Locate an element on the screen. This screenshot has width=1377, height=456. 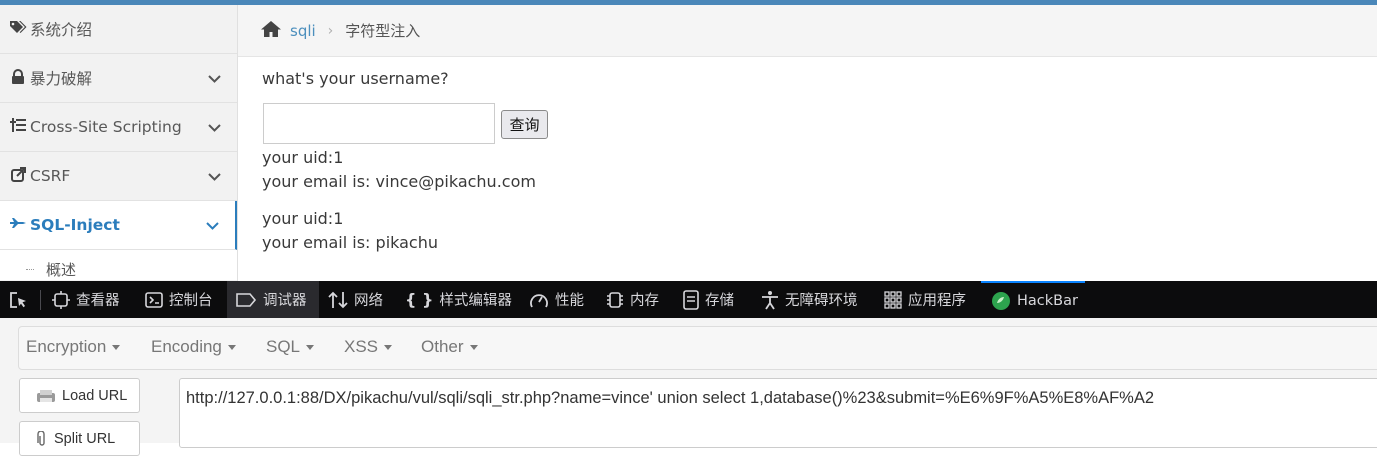
load-url-button: Load URL is located at coordinates (79, 395).